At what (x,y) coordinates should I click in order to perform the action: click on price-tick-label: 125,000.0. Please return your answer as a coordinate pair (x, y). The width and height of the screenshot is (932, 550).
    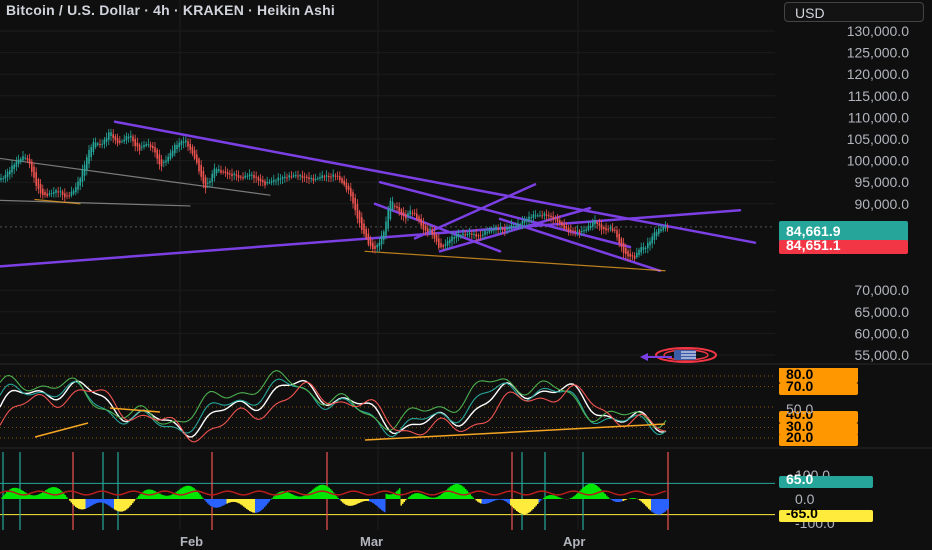
    Looking at the image, I should click on (878, 53).